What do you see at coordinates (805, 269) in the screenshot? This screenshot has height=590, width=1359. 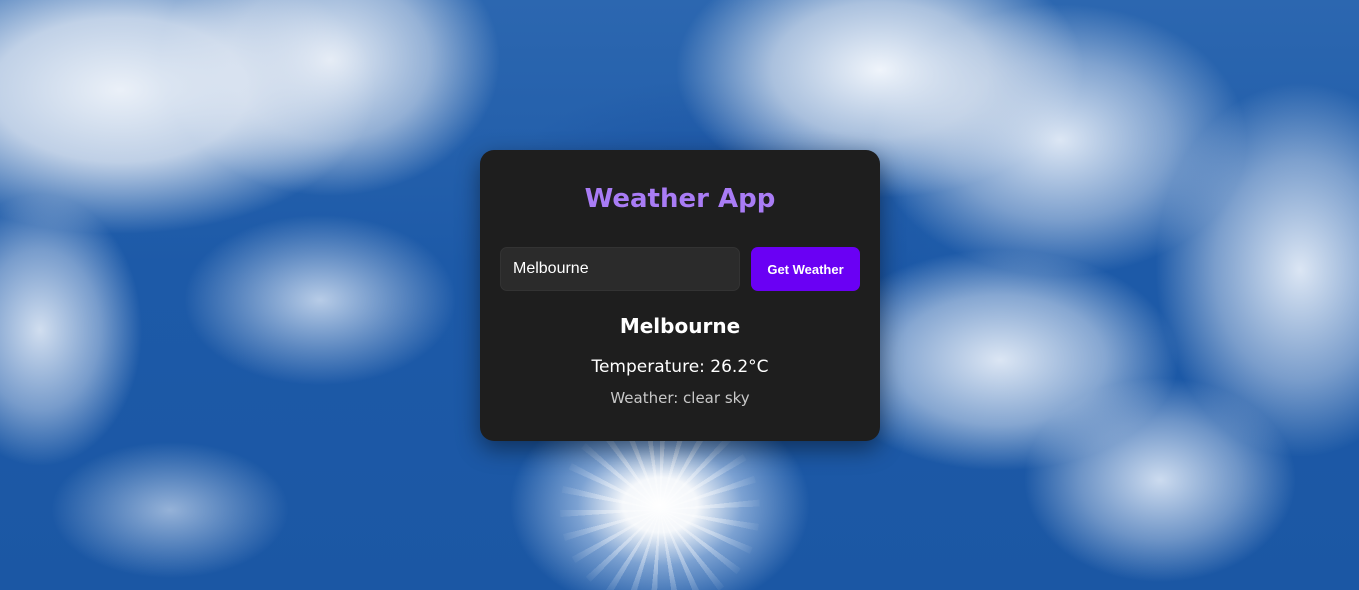 I see `get-weather-button: Get Weather` at bounding box center [805, 269].